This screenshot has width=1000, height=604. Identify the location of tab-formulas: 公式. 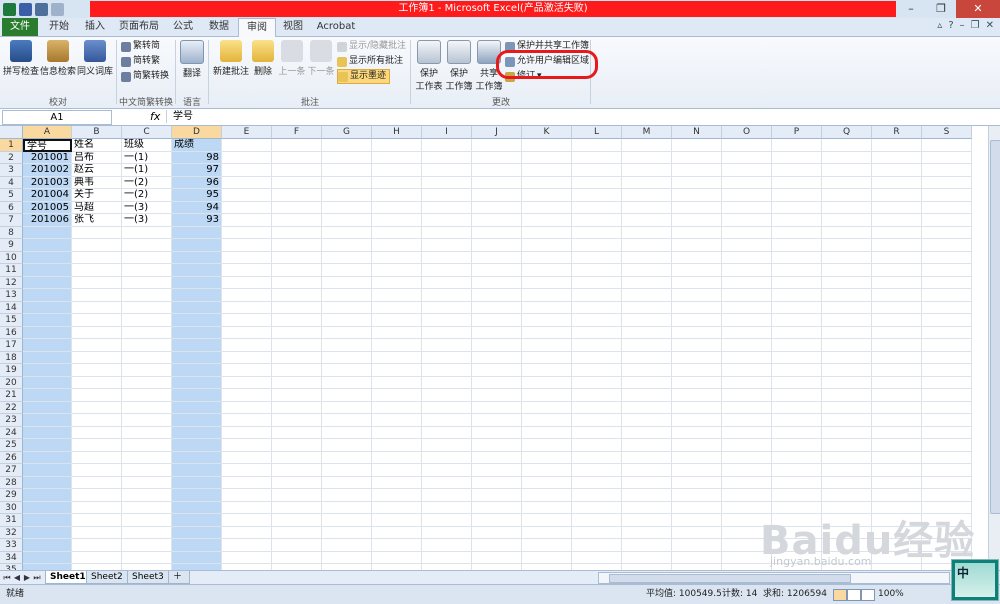
(183, 27).